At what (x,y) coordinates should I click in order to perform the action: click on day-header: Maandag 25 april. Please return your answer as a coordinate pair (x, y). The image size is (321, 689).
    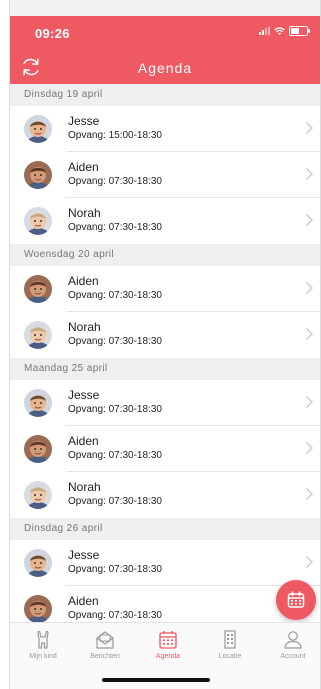
    Looking at the image, I should click on (165, 369).